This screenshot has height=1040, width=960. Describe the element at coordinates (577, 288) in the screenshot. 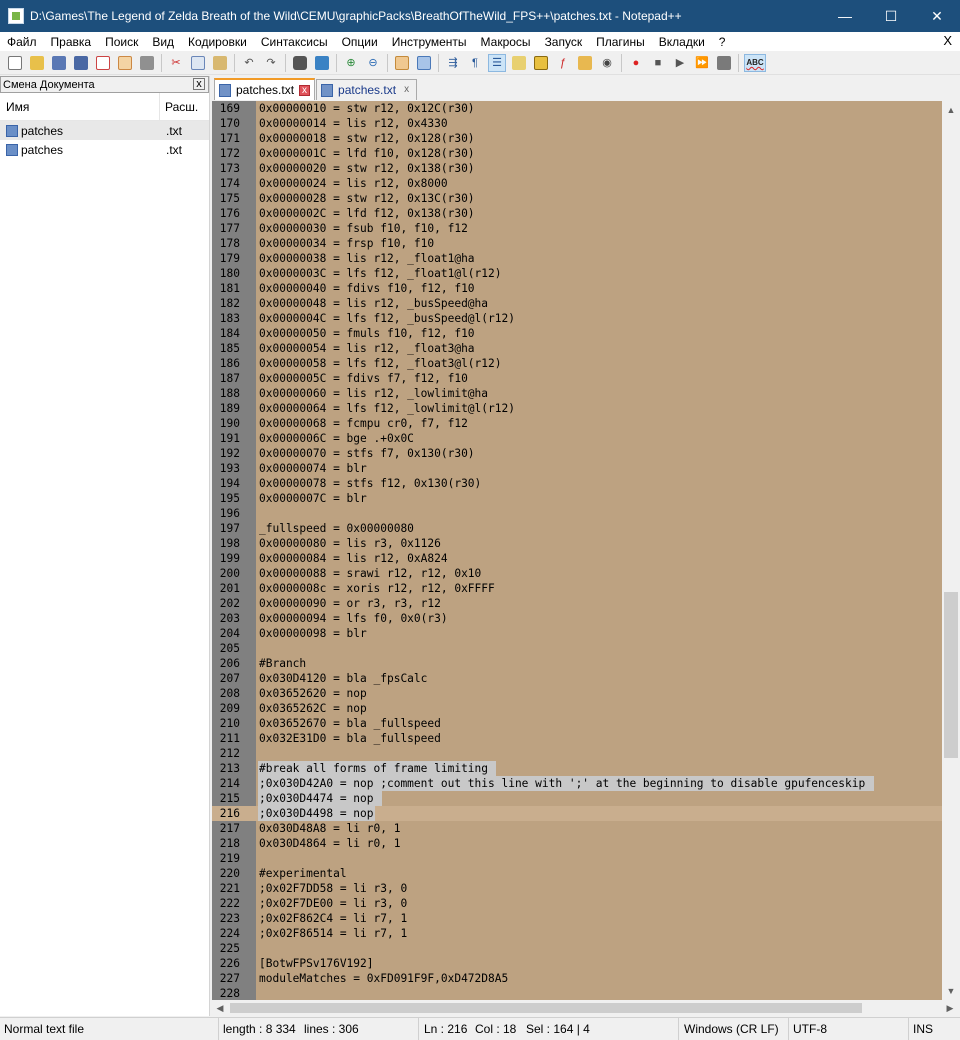

I see `editor-line: 181 0x00000040 = fdivs f10, f12, f10` at that location.